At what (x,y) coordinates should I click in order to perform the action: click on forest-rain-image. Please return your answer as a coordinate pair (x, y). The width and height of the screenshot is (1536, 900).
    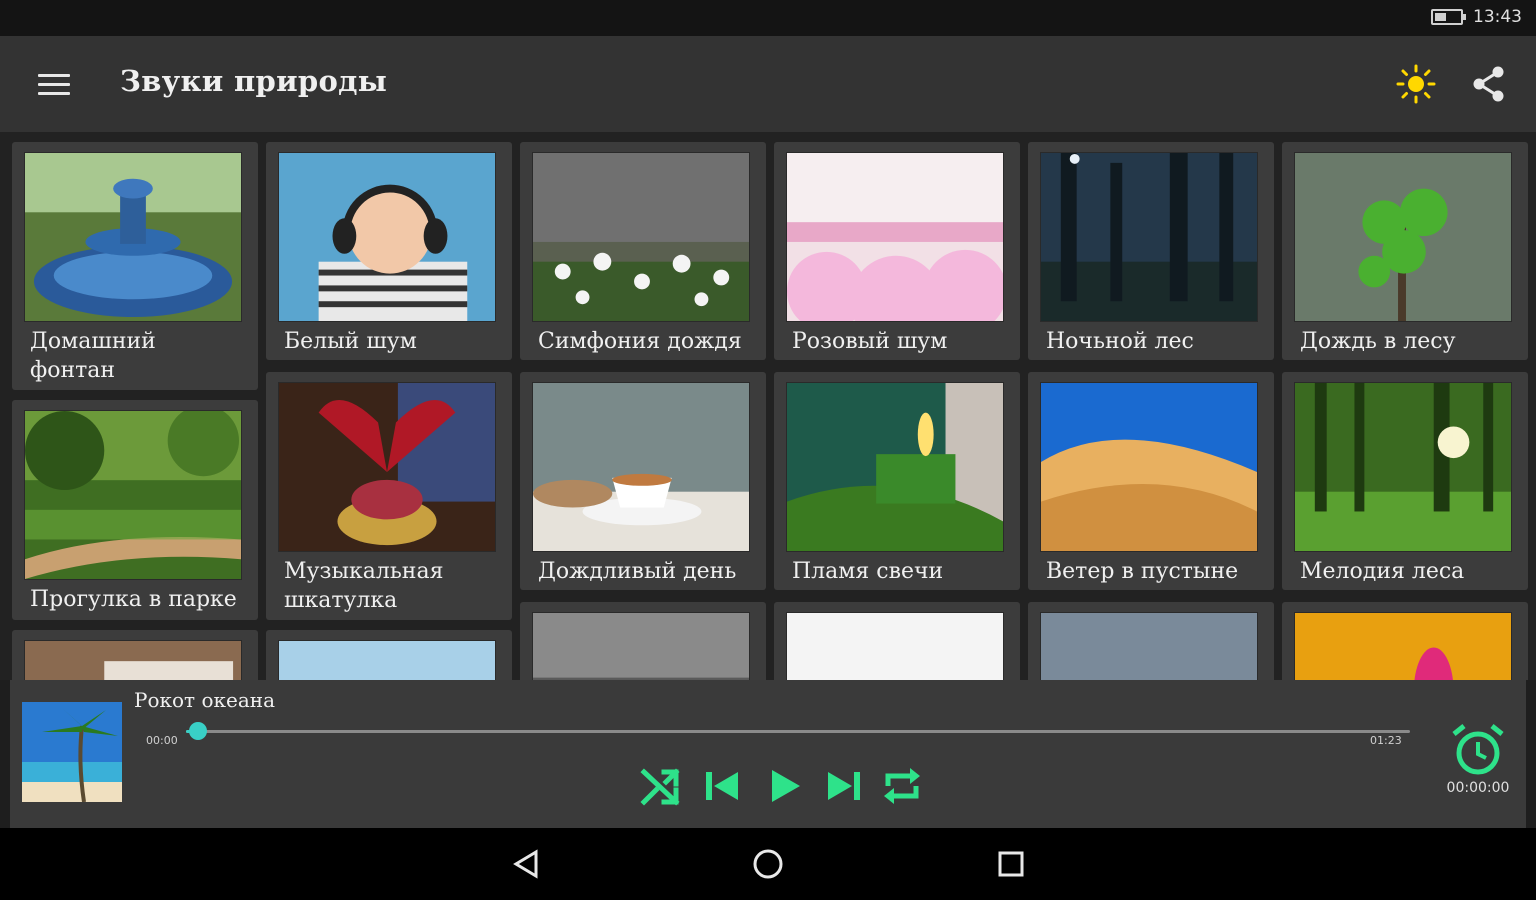
    Looking at the image, I should click on (1403, 237).